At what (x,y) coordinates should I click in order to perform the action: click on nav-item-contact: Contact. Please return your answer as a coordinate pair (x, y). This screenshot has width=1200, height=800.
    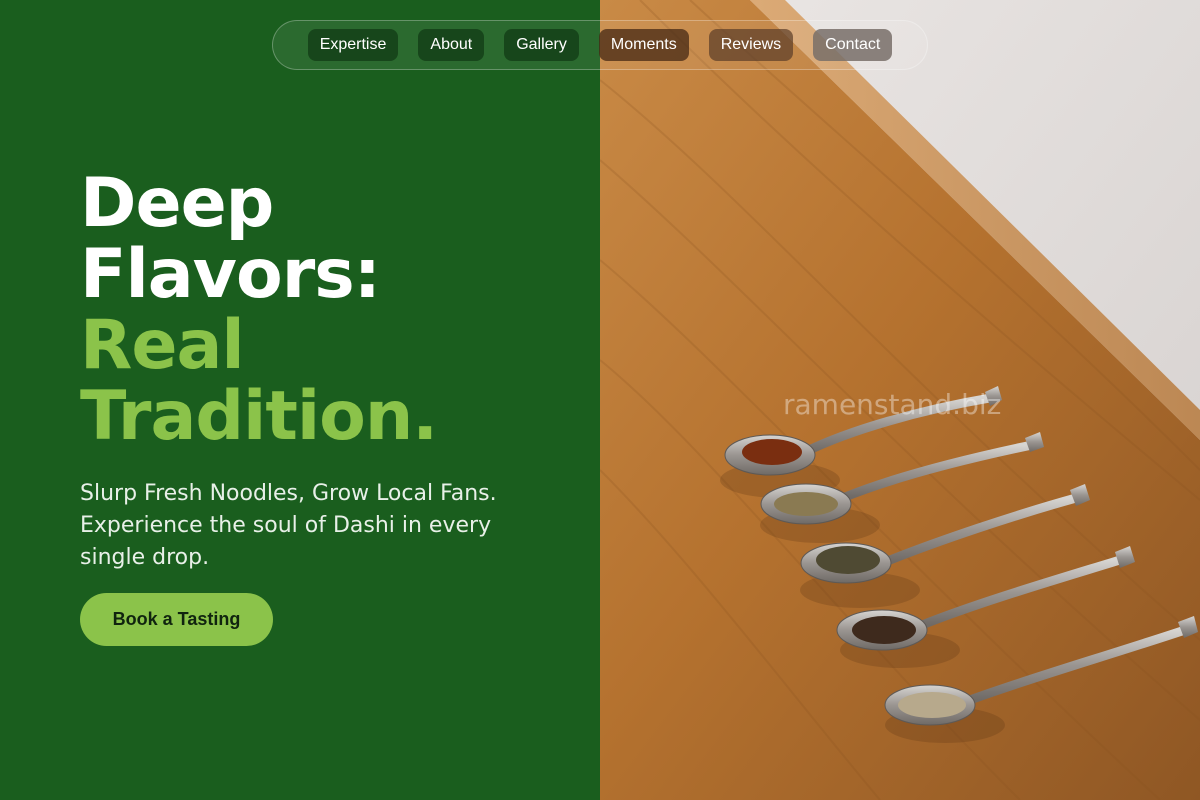
    Looking at the image, I should click on (853, 45).